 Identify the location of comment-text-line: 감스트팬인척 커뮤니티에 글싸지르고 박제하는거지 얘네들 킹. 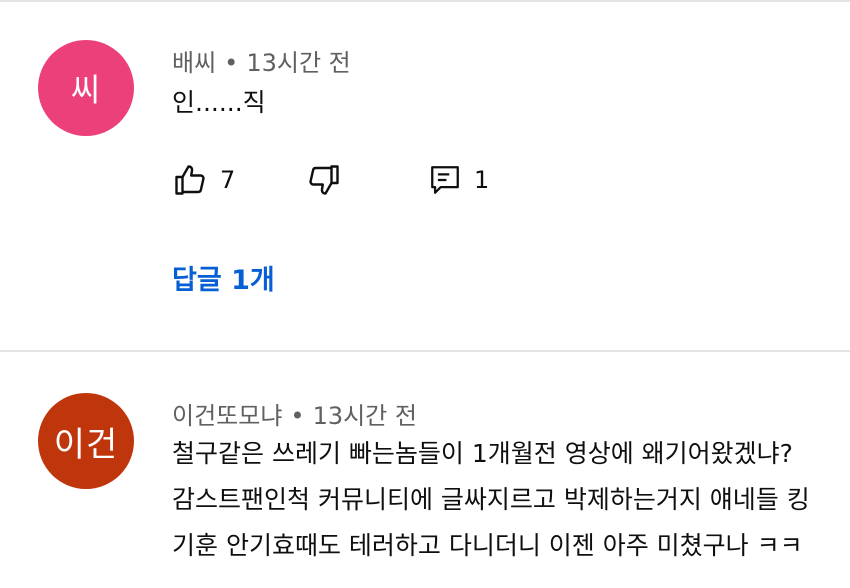
(491, 499).